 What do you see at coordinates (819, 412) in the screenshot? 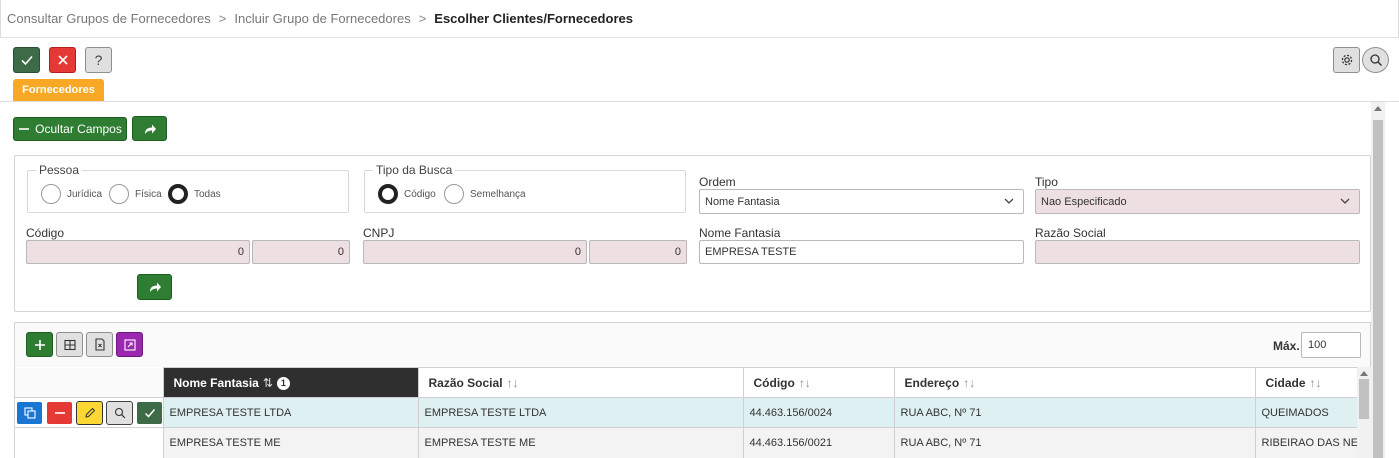
I see `cell-codigo: 44.463.156/0024` at bounding box center [819, 412].